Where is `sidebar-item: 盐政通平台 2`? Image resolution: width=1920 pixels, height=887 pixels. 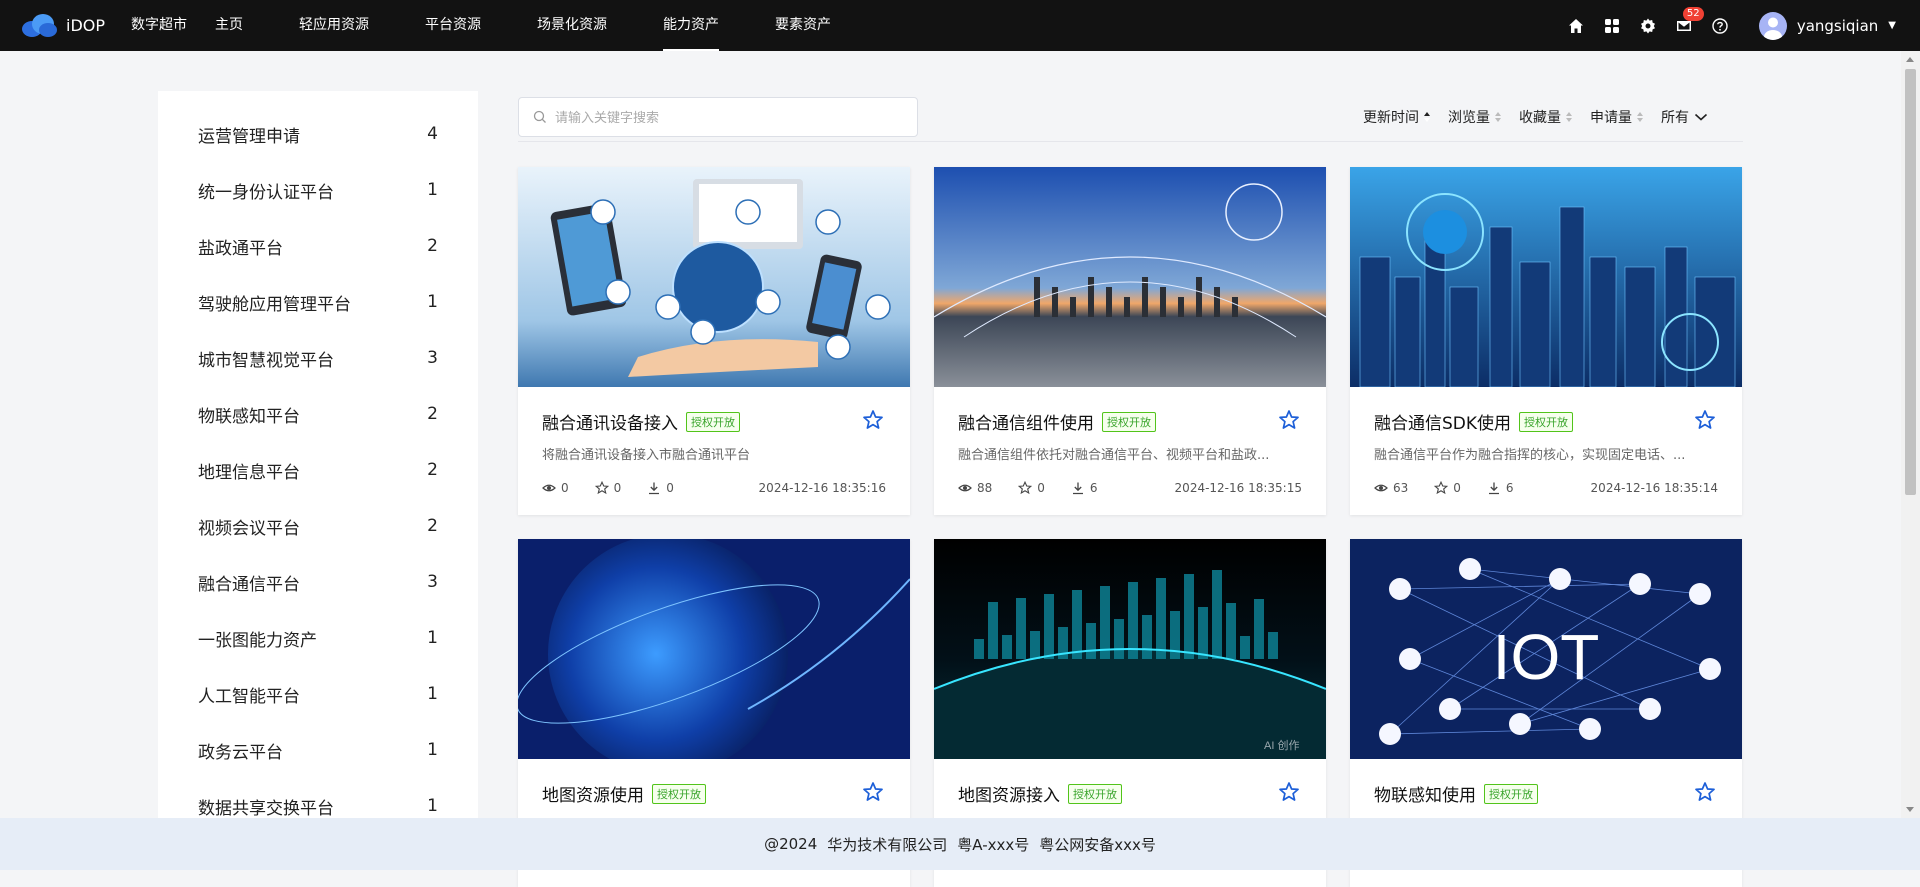
sidebar-item: 盐政通平台 2 is located at coordinates (318, 246).